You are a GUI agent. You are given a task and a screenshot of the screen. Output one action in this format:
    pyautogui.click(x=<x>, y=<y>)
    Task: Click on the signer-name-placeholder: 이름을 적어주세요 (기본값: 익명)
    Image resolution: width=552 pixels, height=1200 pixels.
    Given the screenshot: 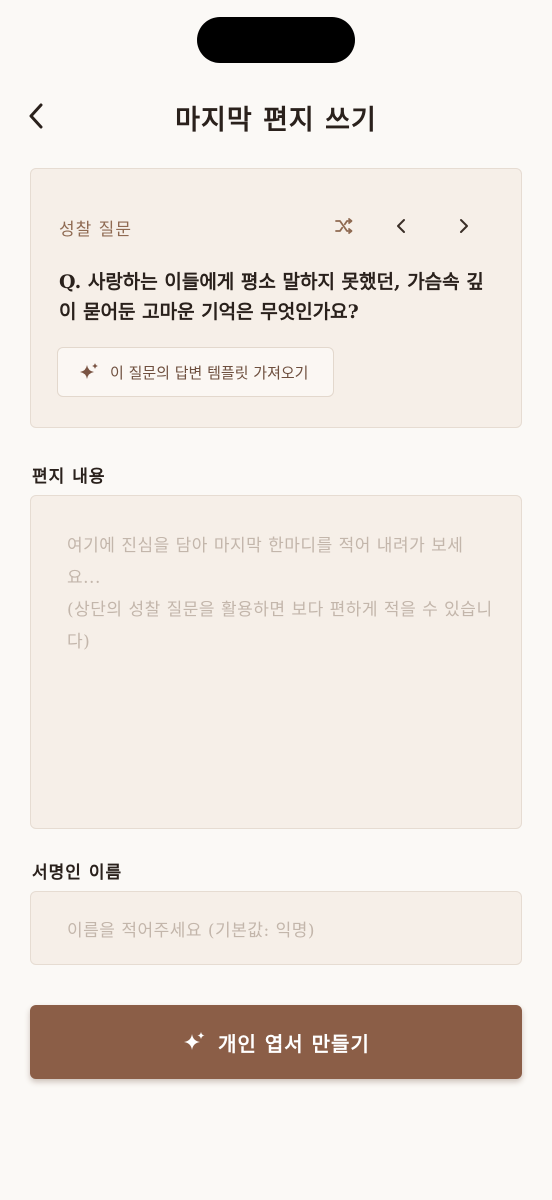 What is the action you would take?
    pyautogui.click(x=191, y=930)
    